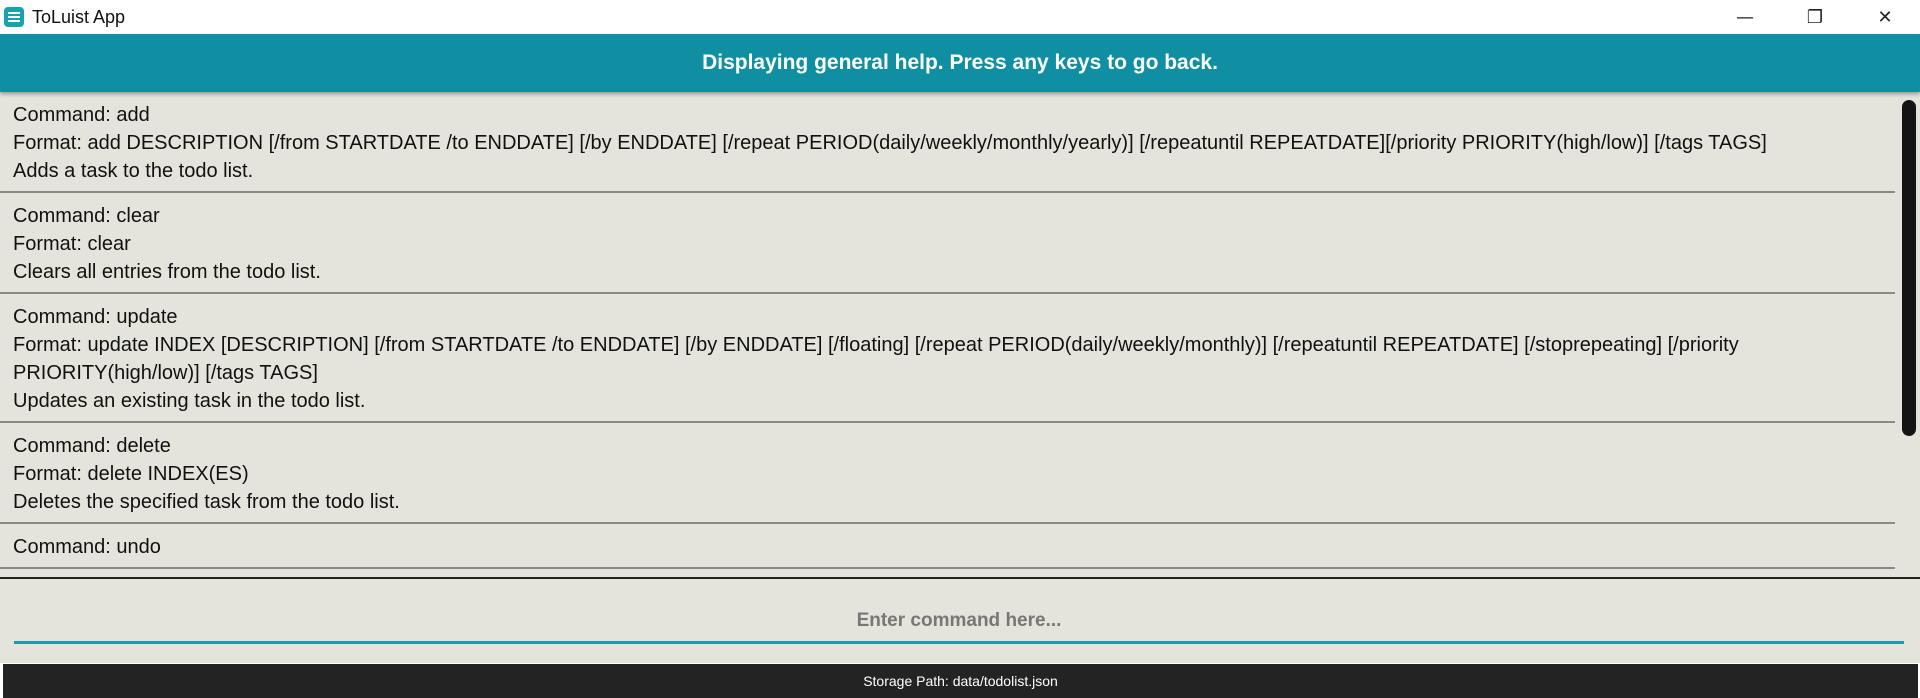 This screenshot has width=1920, height=698. What do you see at coordinates (14, 17) in the screenshot?
I see `checklist-icon` at bounding box center [14, 17].